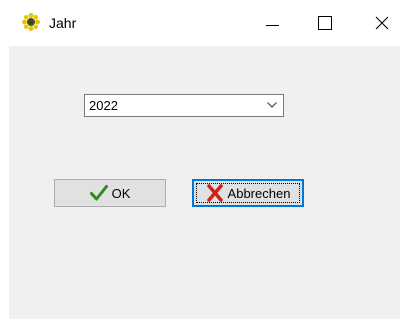  What do you see at coordinates (31, 22) in the screenshot?
I see `sunflower-app-icon` at bounding box center [31, 22].